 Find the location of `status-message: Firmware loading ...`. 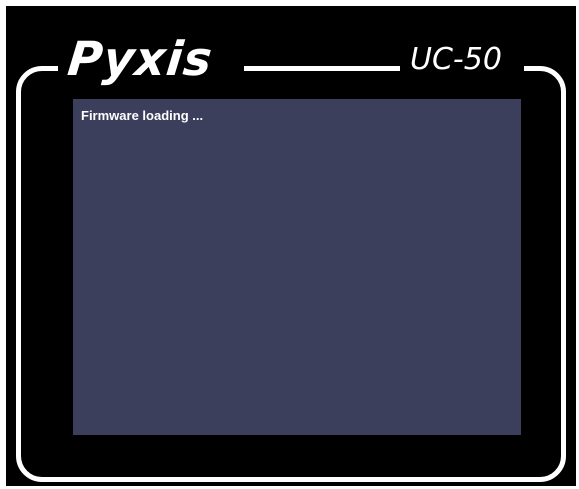

status-message: Firmware loading ... is located at coordinates (142, 115).